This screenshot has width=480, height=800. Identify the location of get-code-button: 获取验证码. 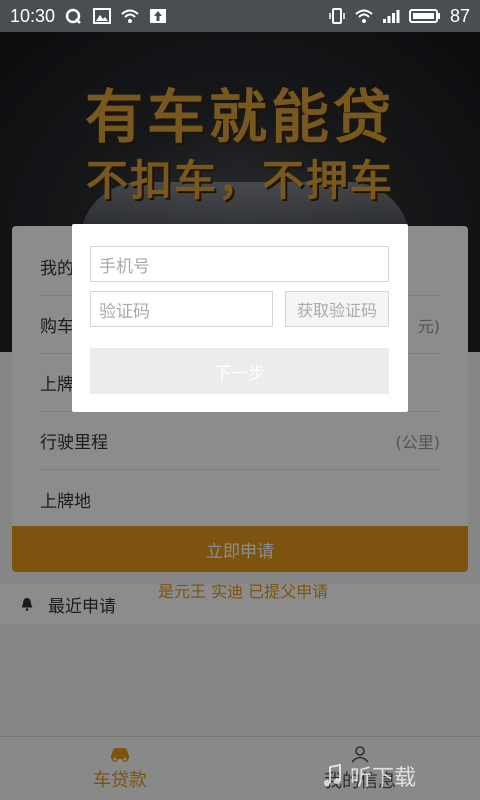
(337, 309).